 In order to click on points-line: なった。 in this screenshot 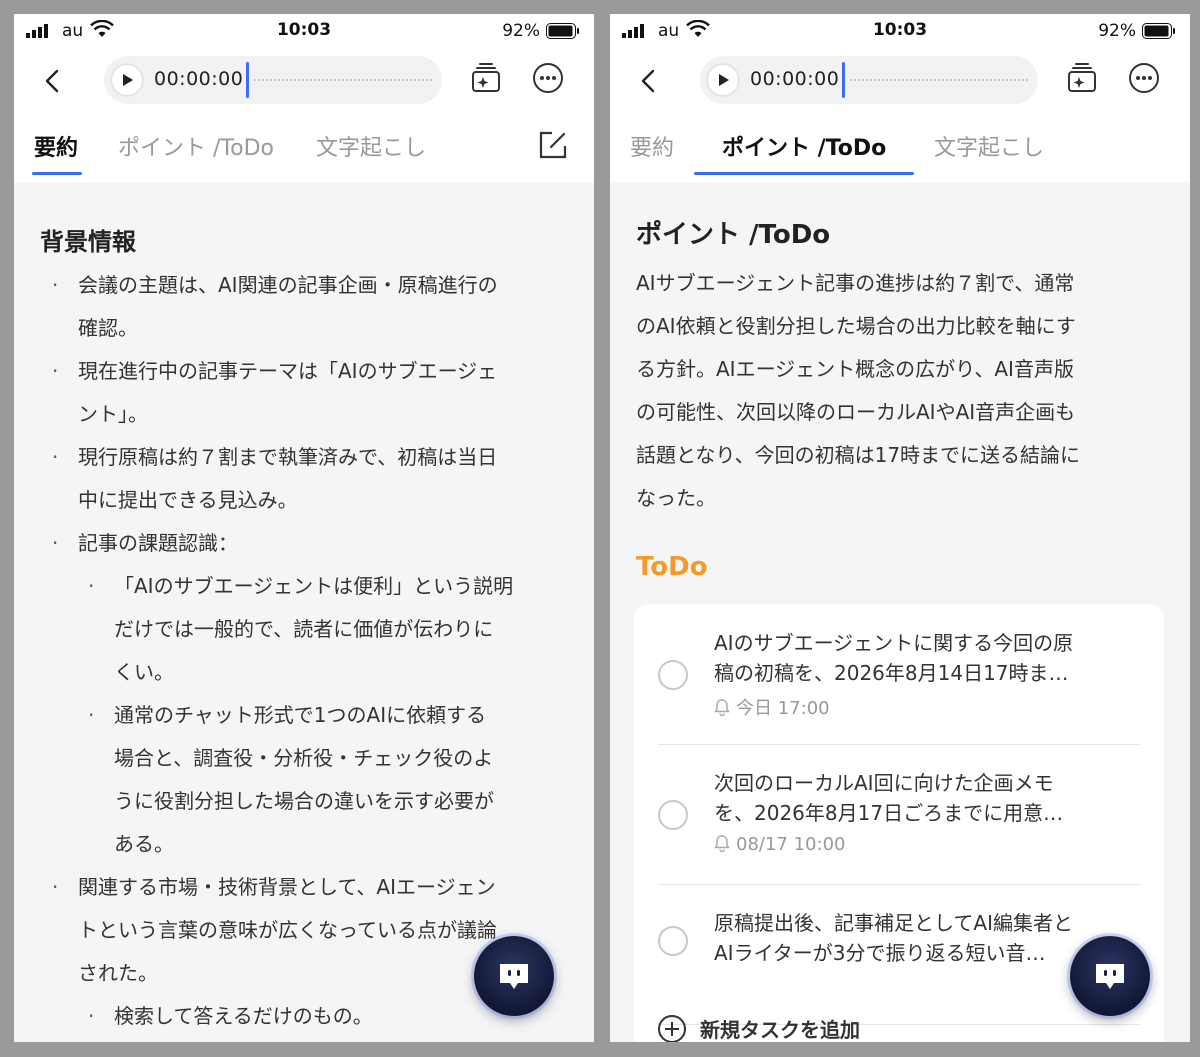, I will do `click(676, 498)`.